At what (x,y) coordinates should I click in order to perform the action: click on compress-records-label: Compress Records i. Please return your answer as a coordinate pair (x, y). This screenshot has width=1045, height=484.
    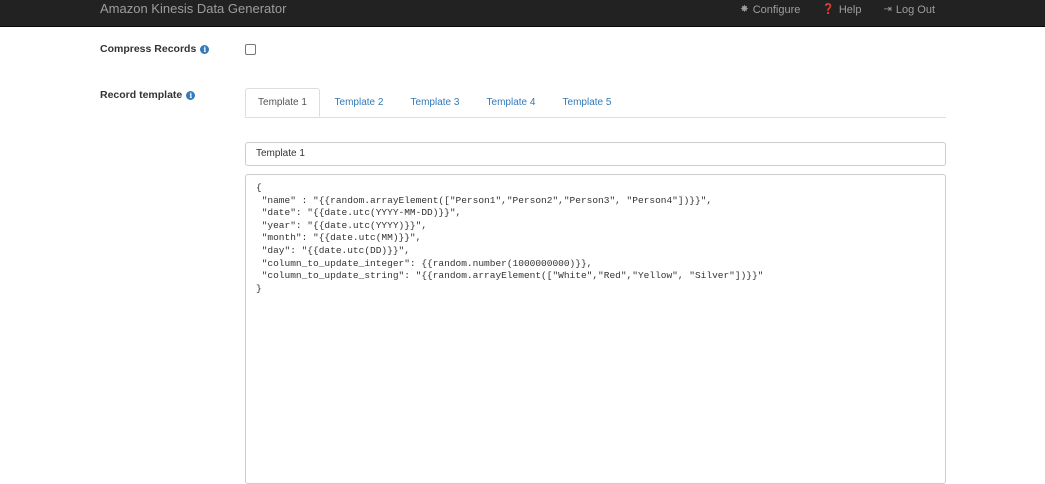
    Looking at the image, I should click on (155, 49).